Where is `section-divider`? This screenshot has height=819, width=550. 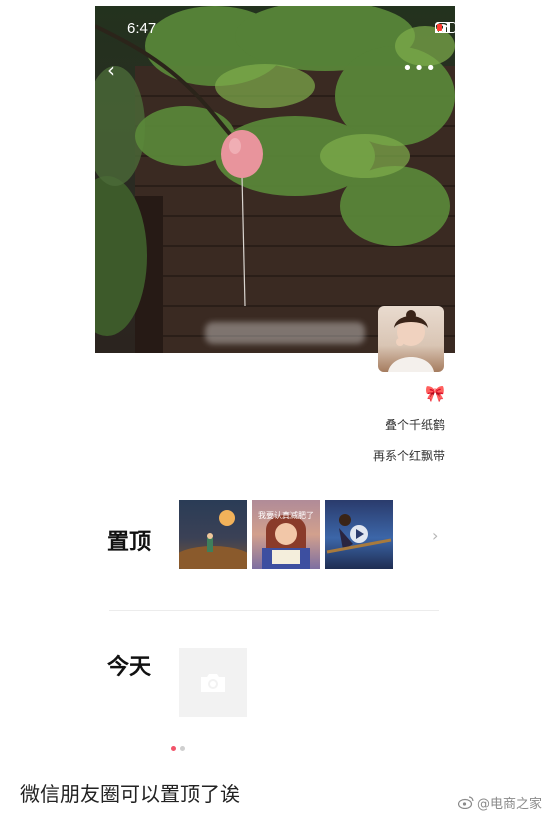 section-divider is located at coordinates (274, 610).